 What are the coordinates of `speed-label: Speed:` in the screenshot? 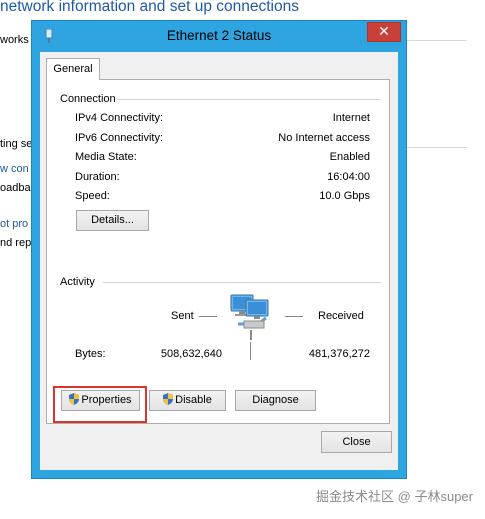 It's located at (92, 196).